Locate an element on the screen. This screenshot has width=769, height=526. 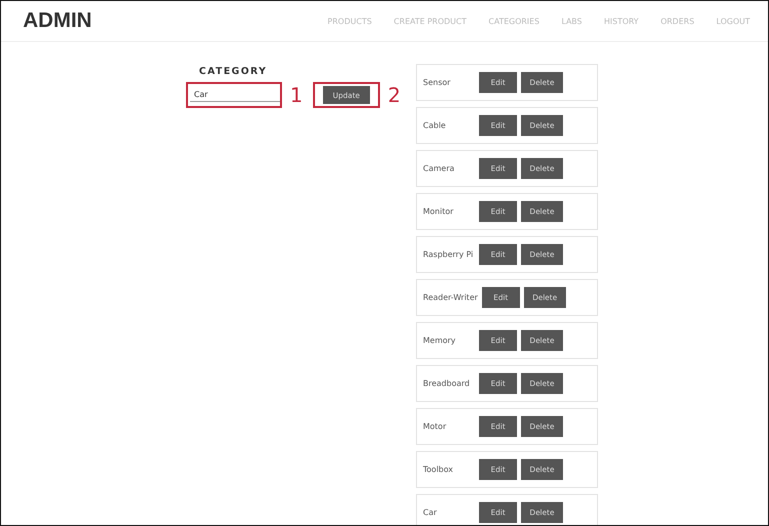
category-name: Monitor is located at coordinates (438, 212).